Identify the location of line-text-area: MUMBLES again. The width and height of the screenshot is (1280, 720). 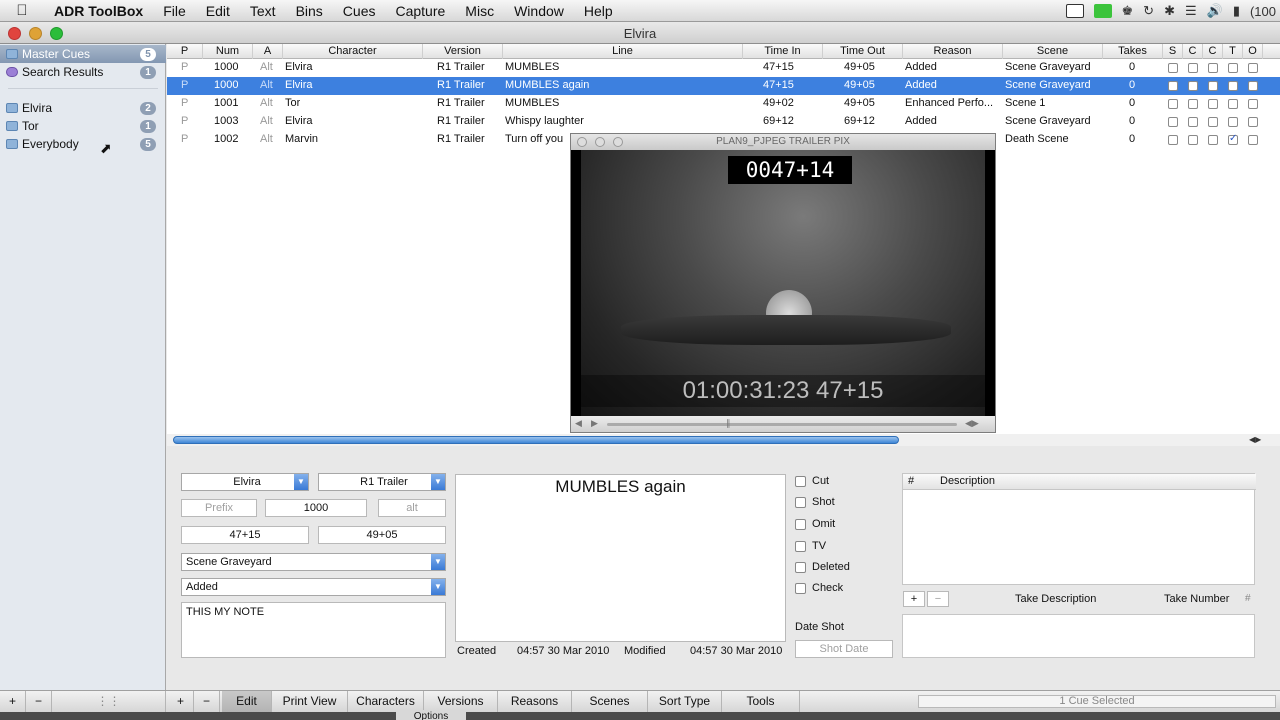
(620, 558).